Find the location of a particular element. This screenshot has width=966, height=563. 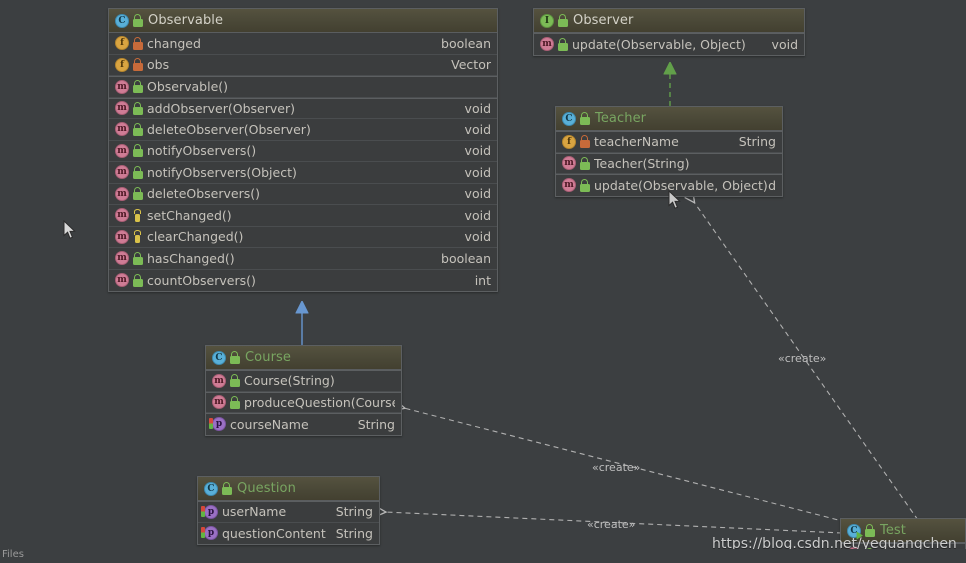

status-bar-files-label: Files is located at coordinates (13, 554).